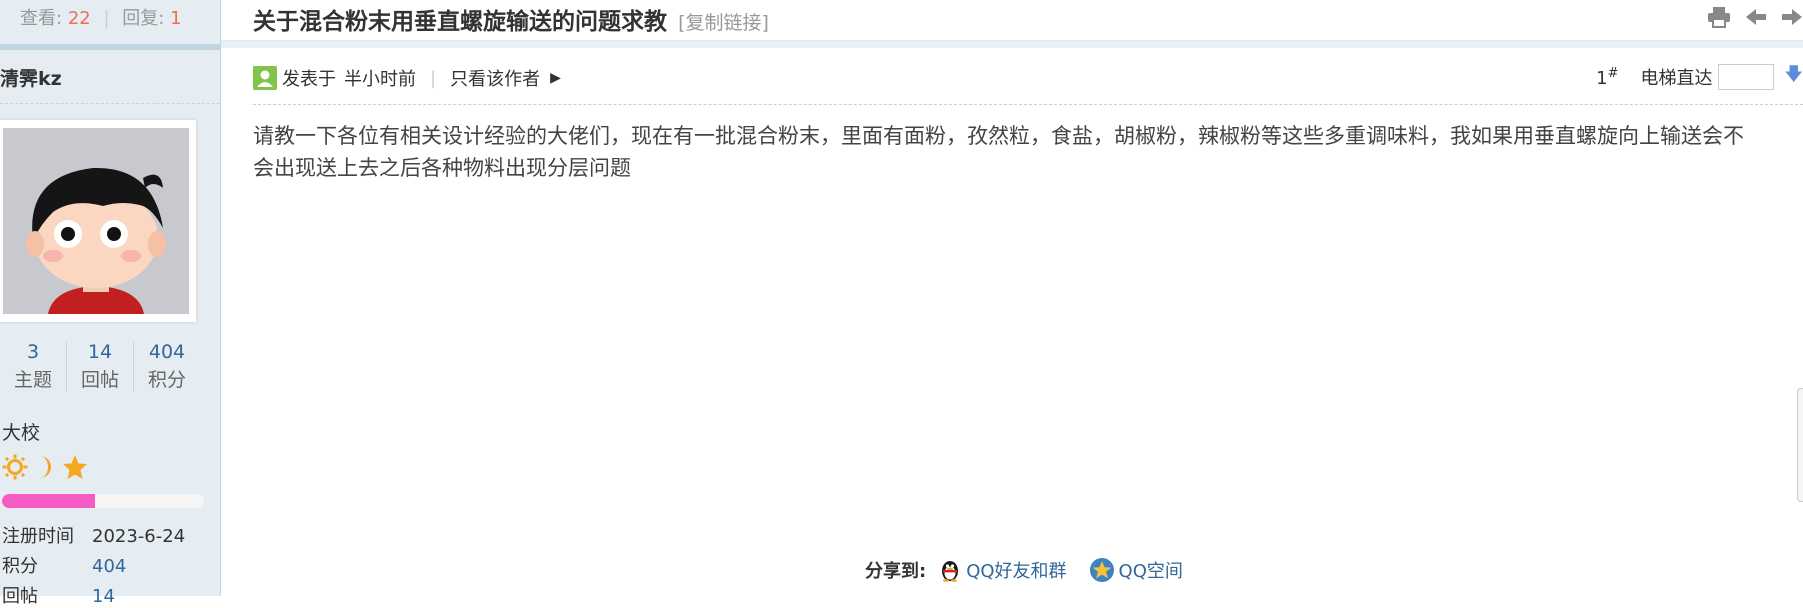 Image resolution: width=1803 pixels, height=608 pixels. What do you see at coordinates (110, 47) in the screenshot?
I see `sidebar-divider-band` at bounding box center [110, 47].